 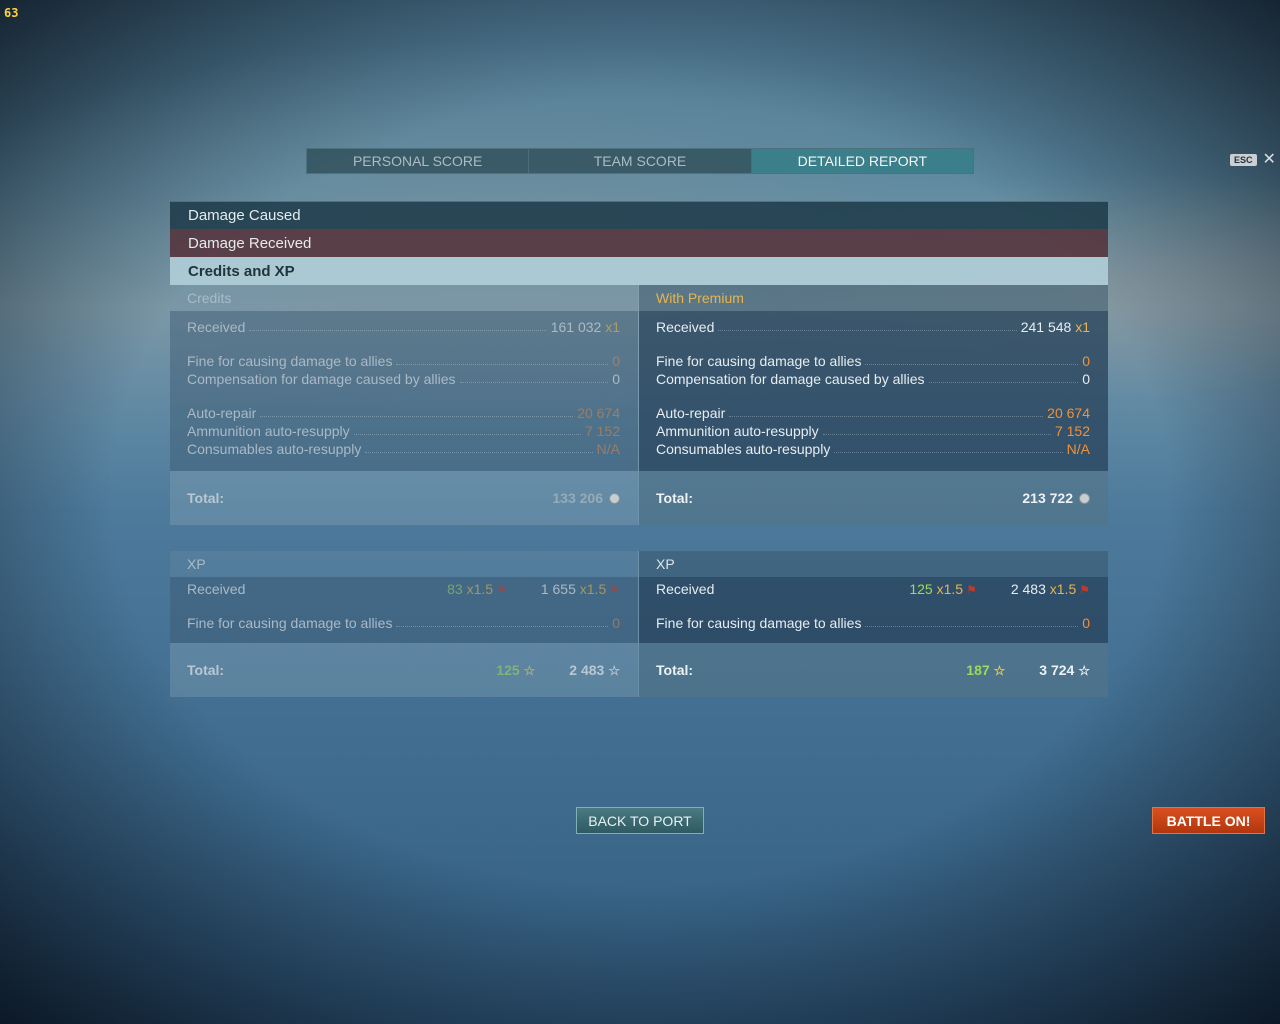 What do you see at coordinates (700, 298) in the screenshot?
I see `premium-heading: With Premium` at bounding box center [700, 298].